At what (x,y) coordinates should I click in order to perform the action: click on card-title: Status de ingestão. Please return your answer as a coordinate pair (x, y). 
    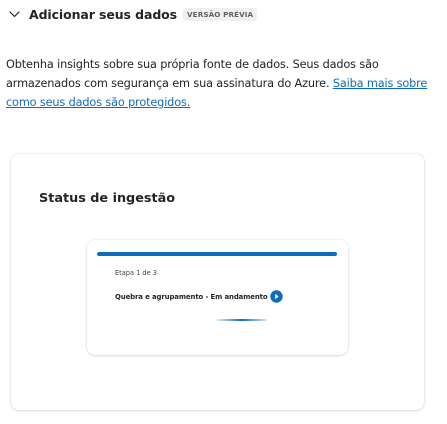
    Looking at the image, I should click on (107, 198).